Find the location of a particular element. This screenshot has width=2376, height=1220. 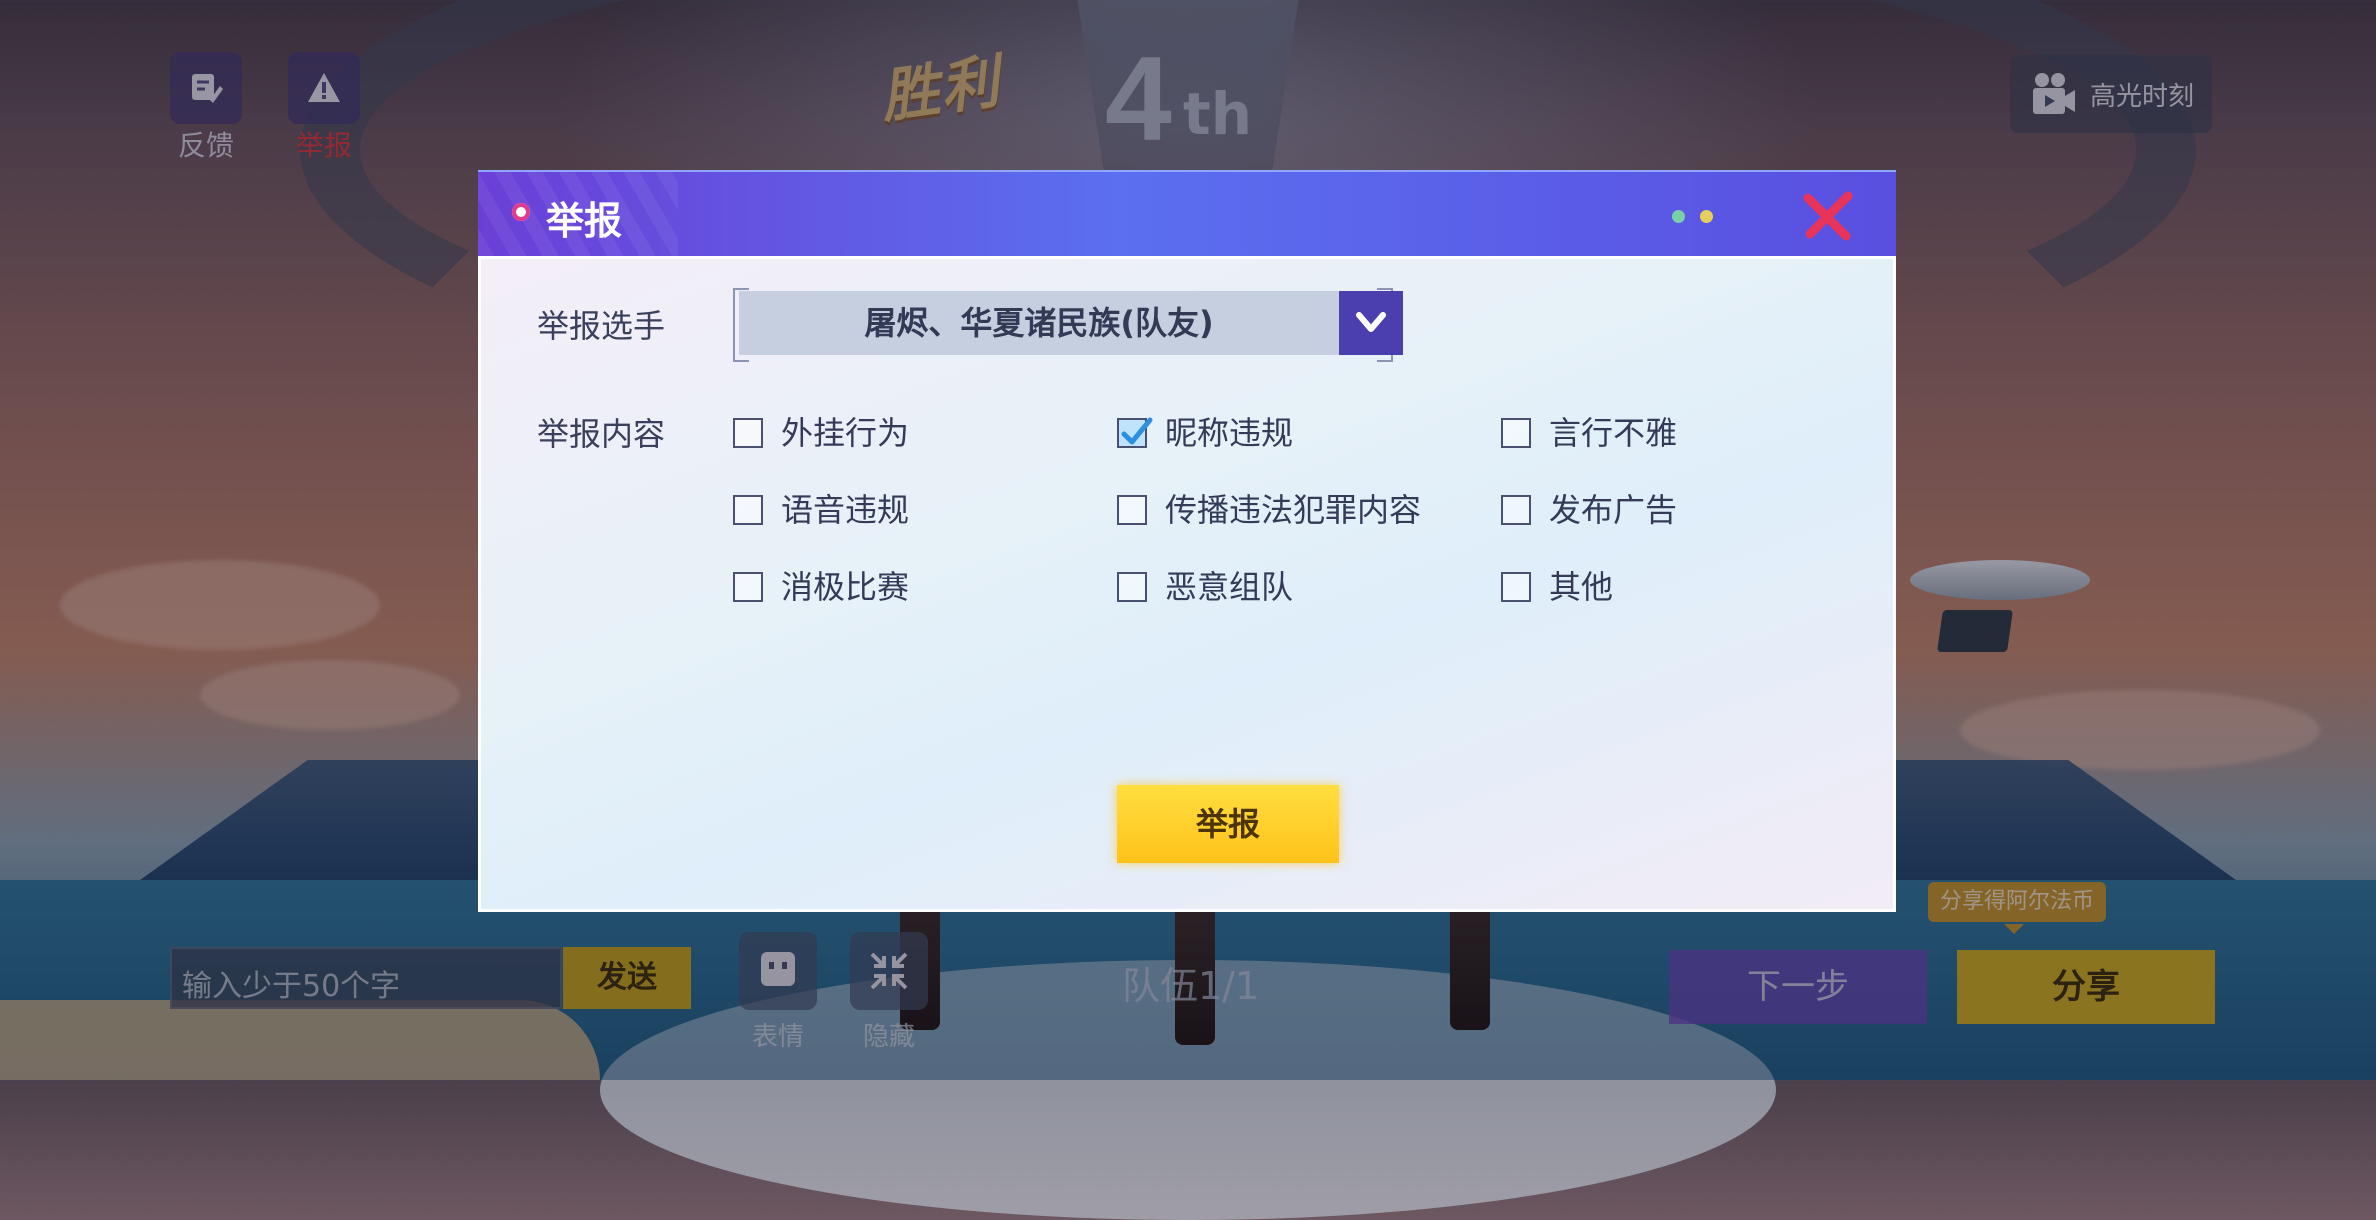

option-other: 其他 is located at coordinates (1651, 588).